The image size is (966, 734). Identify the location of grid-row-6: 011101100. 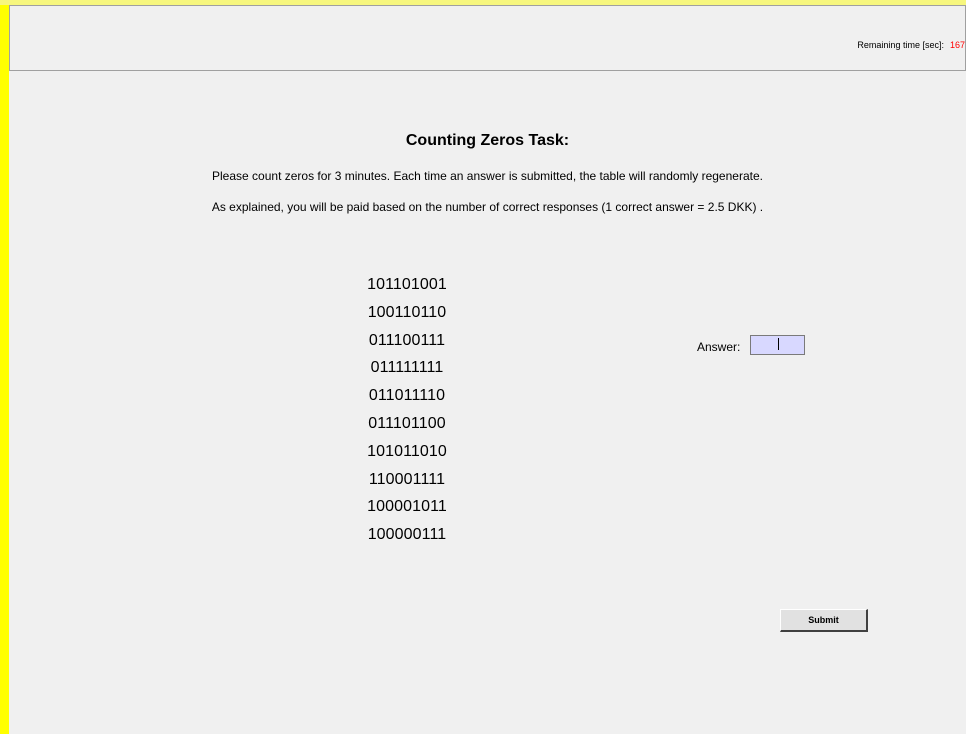
(407, 423).